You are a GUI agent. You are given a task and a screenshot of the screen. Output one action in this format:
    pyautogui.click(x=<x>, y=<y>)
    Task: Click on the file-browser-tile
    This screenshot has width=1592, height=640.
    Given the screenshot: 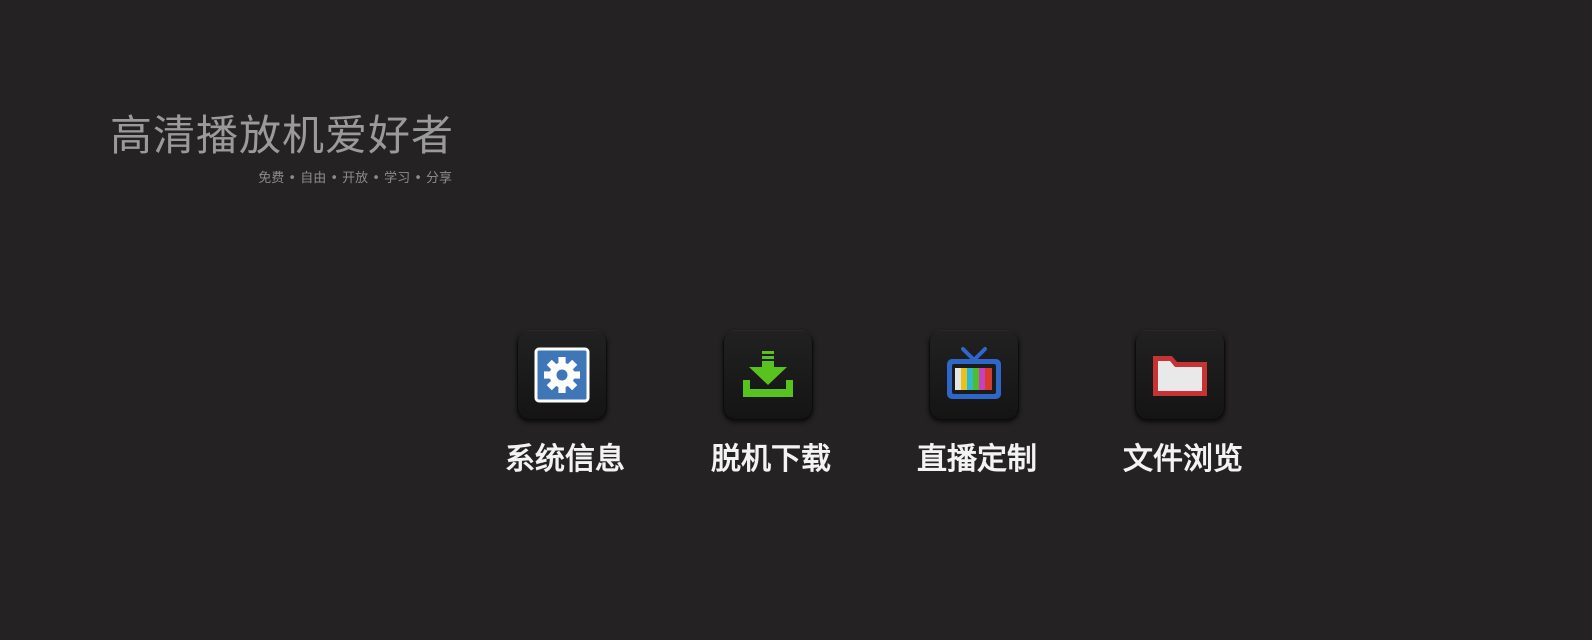 What is the action you would take?
    pyautogui.click(x=1180, y=375)
    